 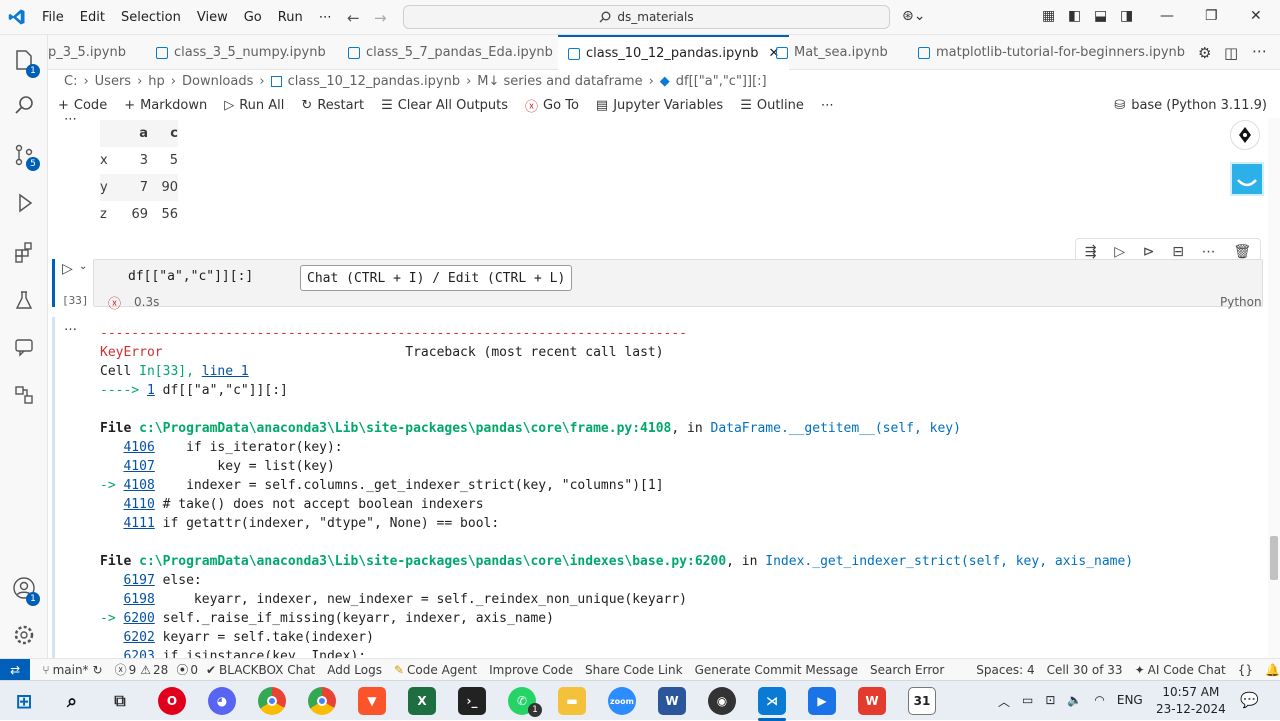 What do you see at coordinates (1099, 701) in the screenshot?
I see `wifi-icon: ◠` at bounding box center [1099, 701].